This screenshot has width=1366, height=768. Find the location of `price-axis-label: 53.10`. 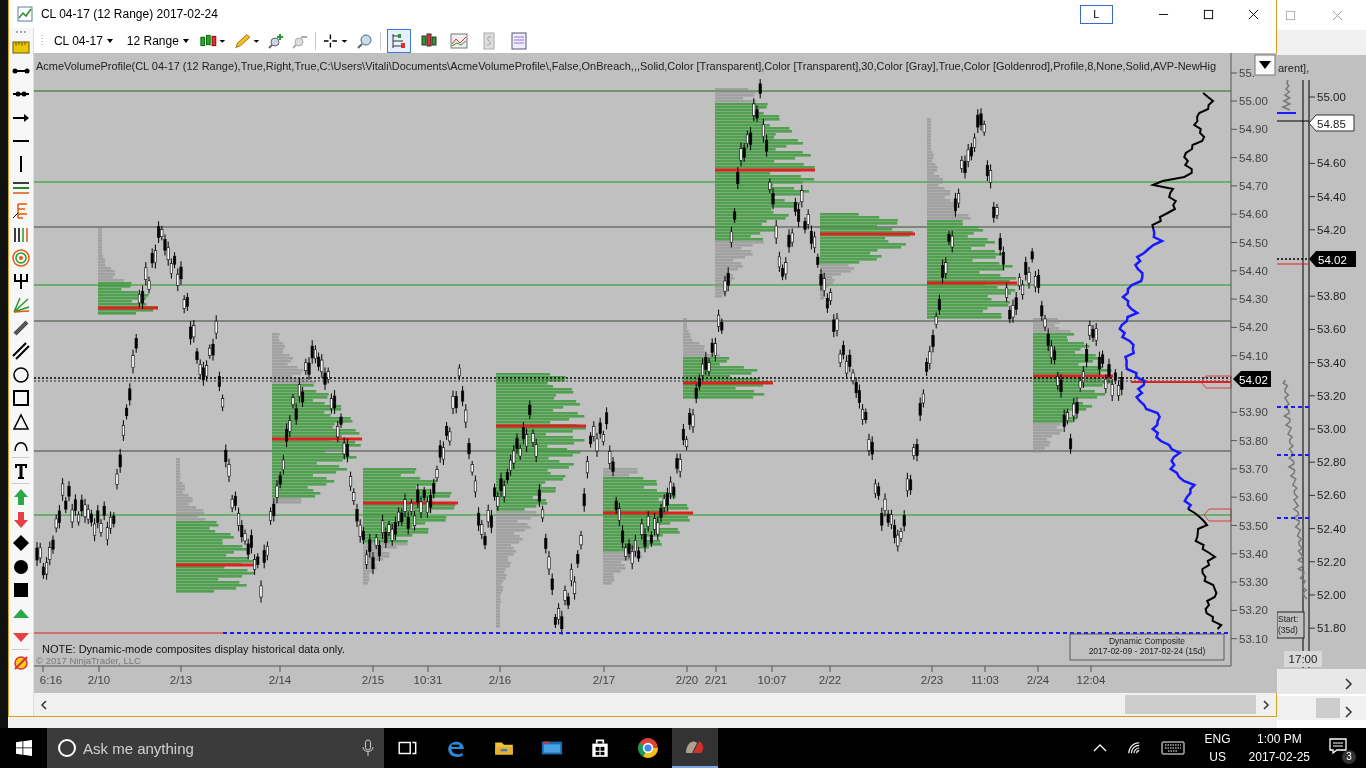

price-axis-label: 53.10 is located at coordinates (1253, 638).